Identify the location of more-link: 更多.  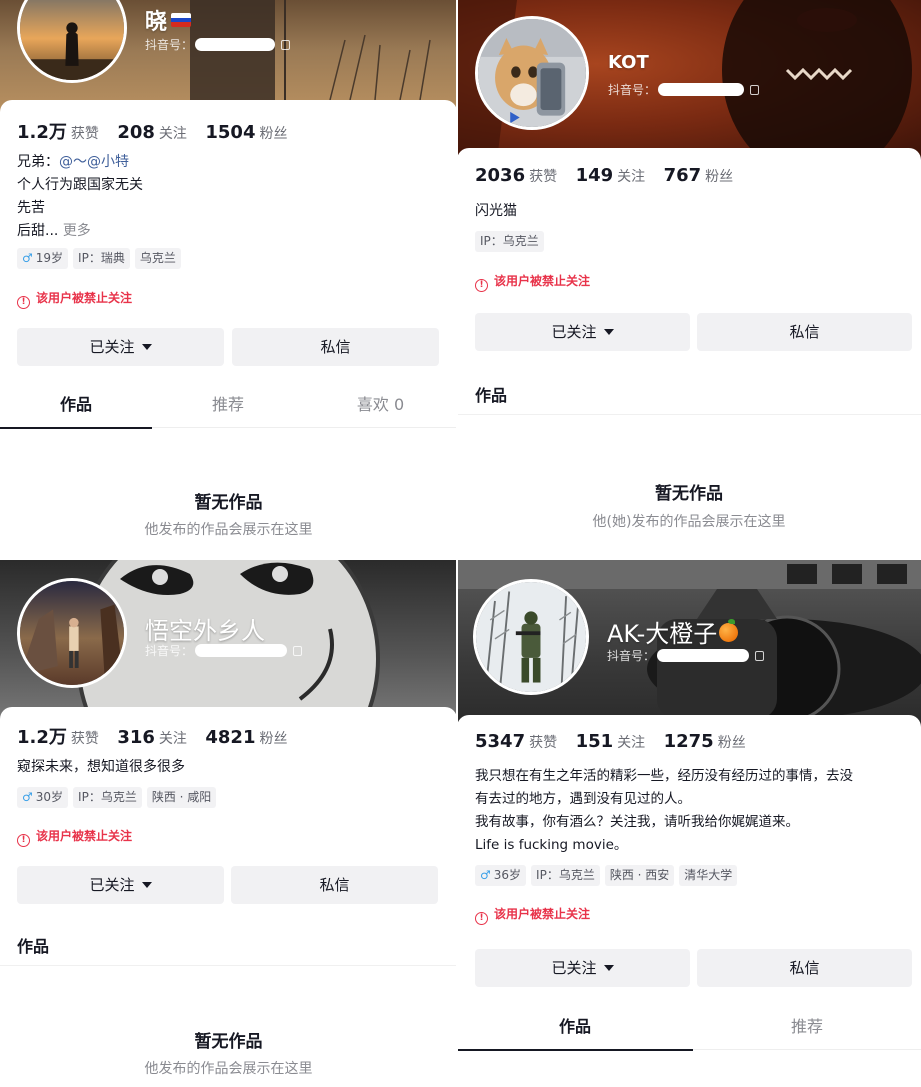
(77, 231).